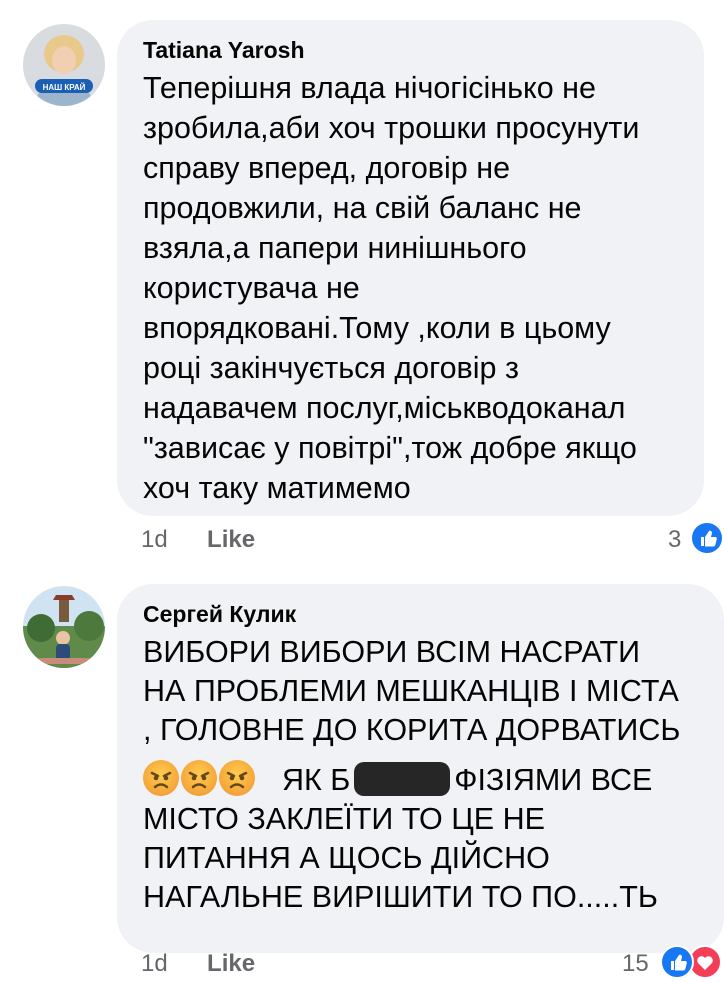 The image size is (724, 982). Describe the element at coordinates (346, 858) in the screenshot. I see `text-line: ПИТАННЯ А ЩОСЬ ДІЙСНО` at that location.